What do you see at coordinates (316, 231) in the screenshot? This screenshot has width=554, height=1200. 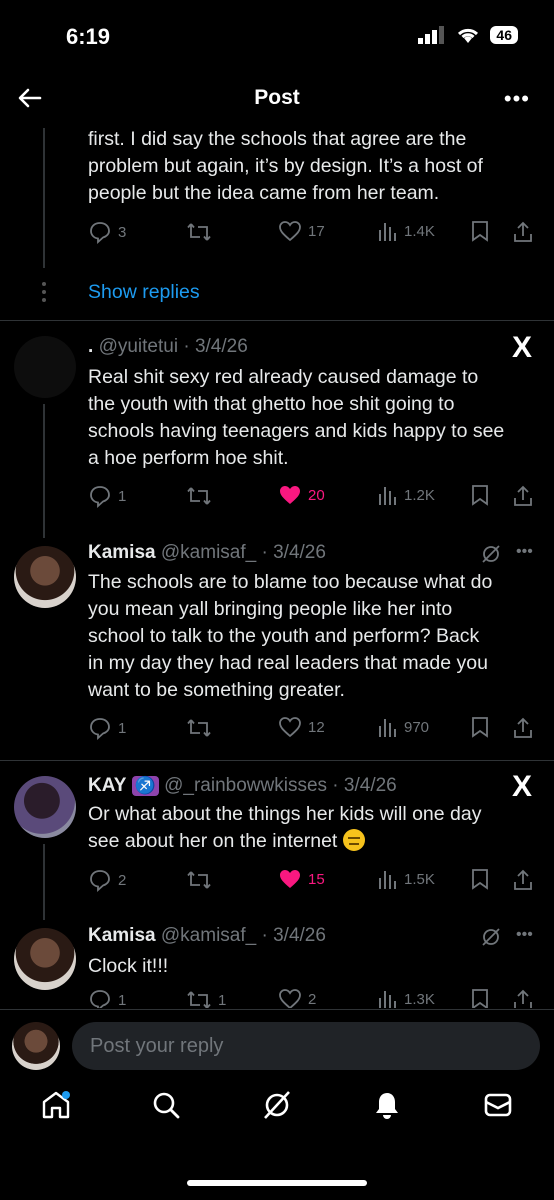 I see `like-count: 17` at bounding box center [316, 231].